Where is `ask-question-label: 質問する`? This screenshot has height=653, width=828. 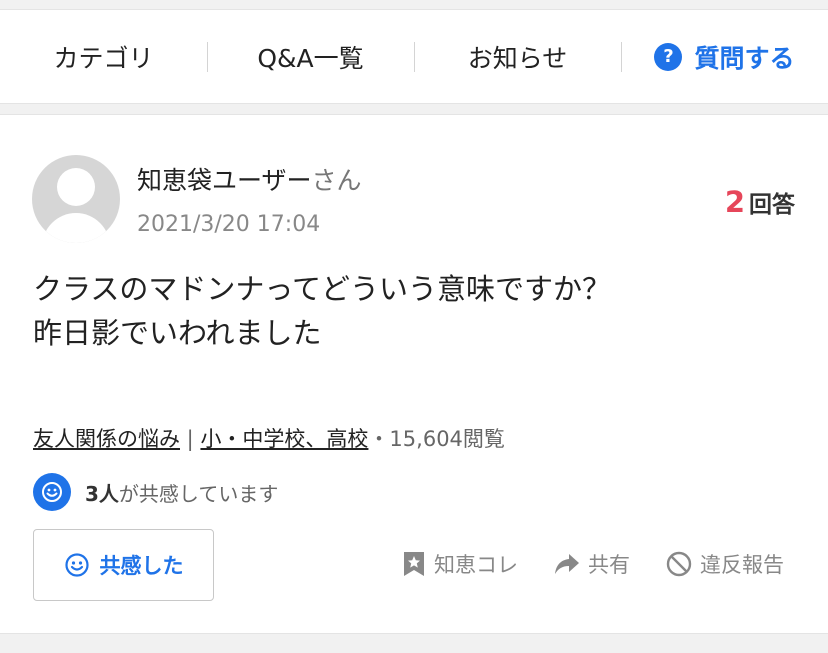
ask-question-label: 質問する is located at coordinates (744, 58).